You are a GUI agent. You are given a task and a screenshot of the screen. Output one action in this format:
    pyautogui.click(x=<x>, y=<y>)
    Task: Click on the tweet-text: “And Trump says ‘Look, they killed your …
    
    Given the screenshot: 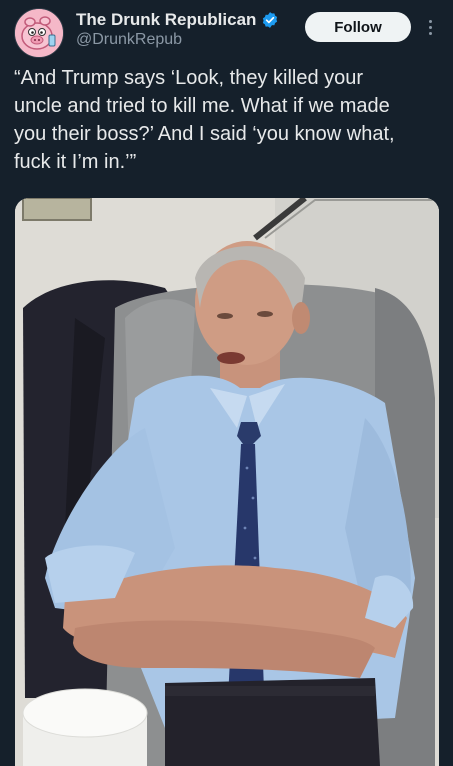 What is the action you would take?
    pyautogui.click(x=204, y=120)
    